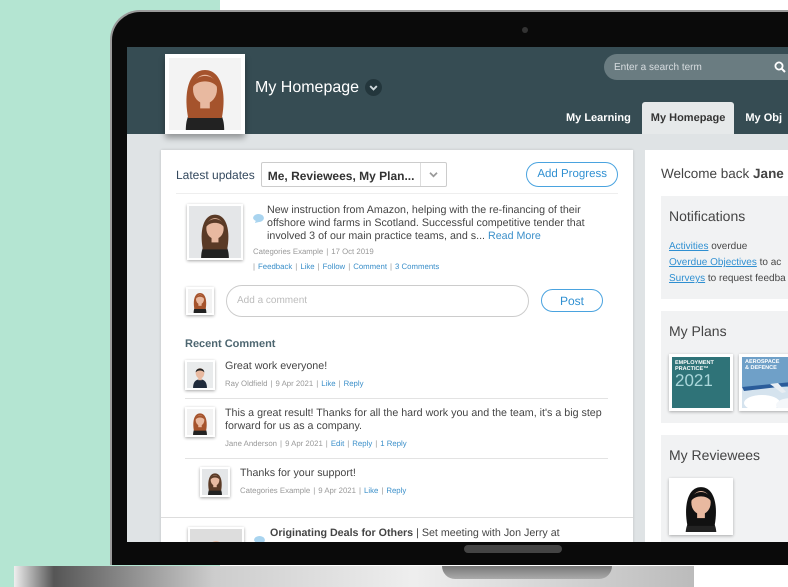 The image size is (788, 587). I want to click on post-text: New instruction from Amazon, helping with the re-financing of their offshore wind farms in Scotland. Successful competitive tender that involved 3 of our main practice teams, and s... Read More, so click(426, 224).